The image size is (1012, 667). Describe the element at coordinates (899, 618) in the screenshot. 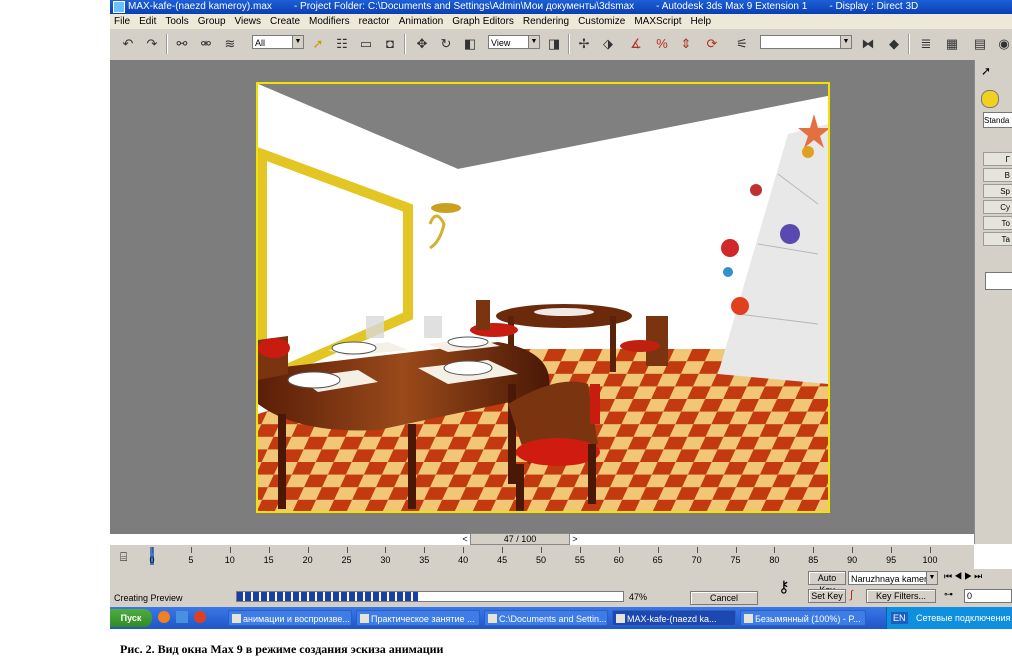

I see `language-indicator: EN` at that location.